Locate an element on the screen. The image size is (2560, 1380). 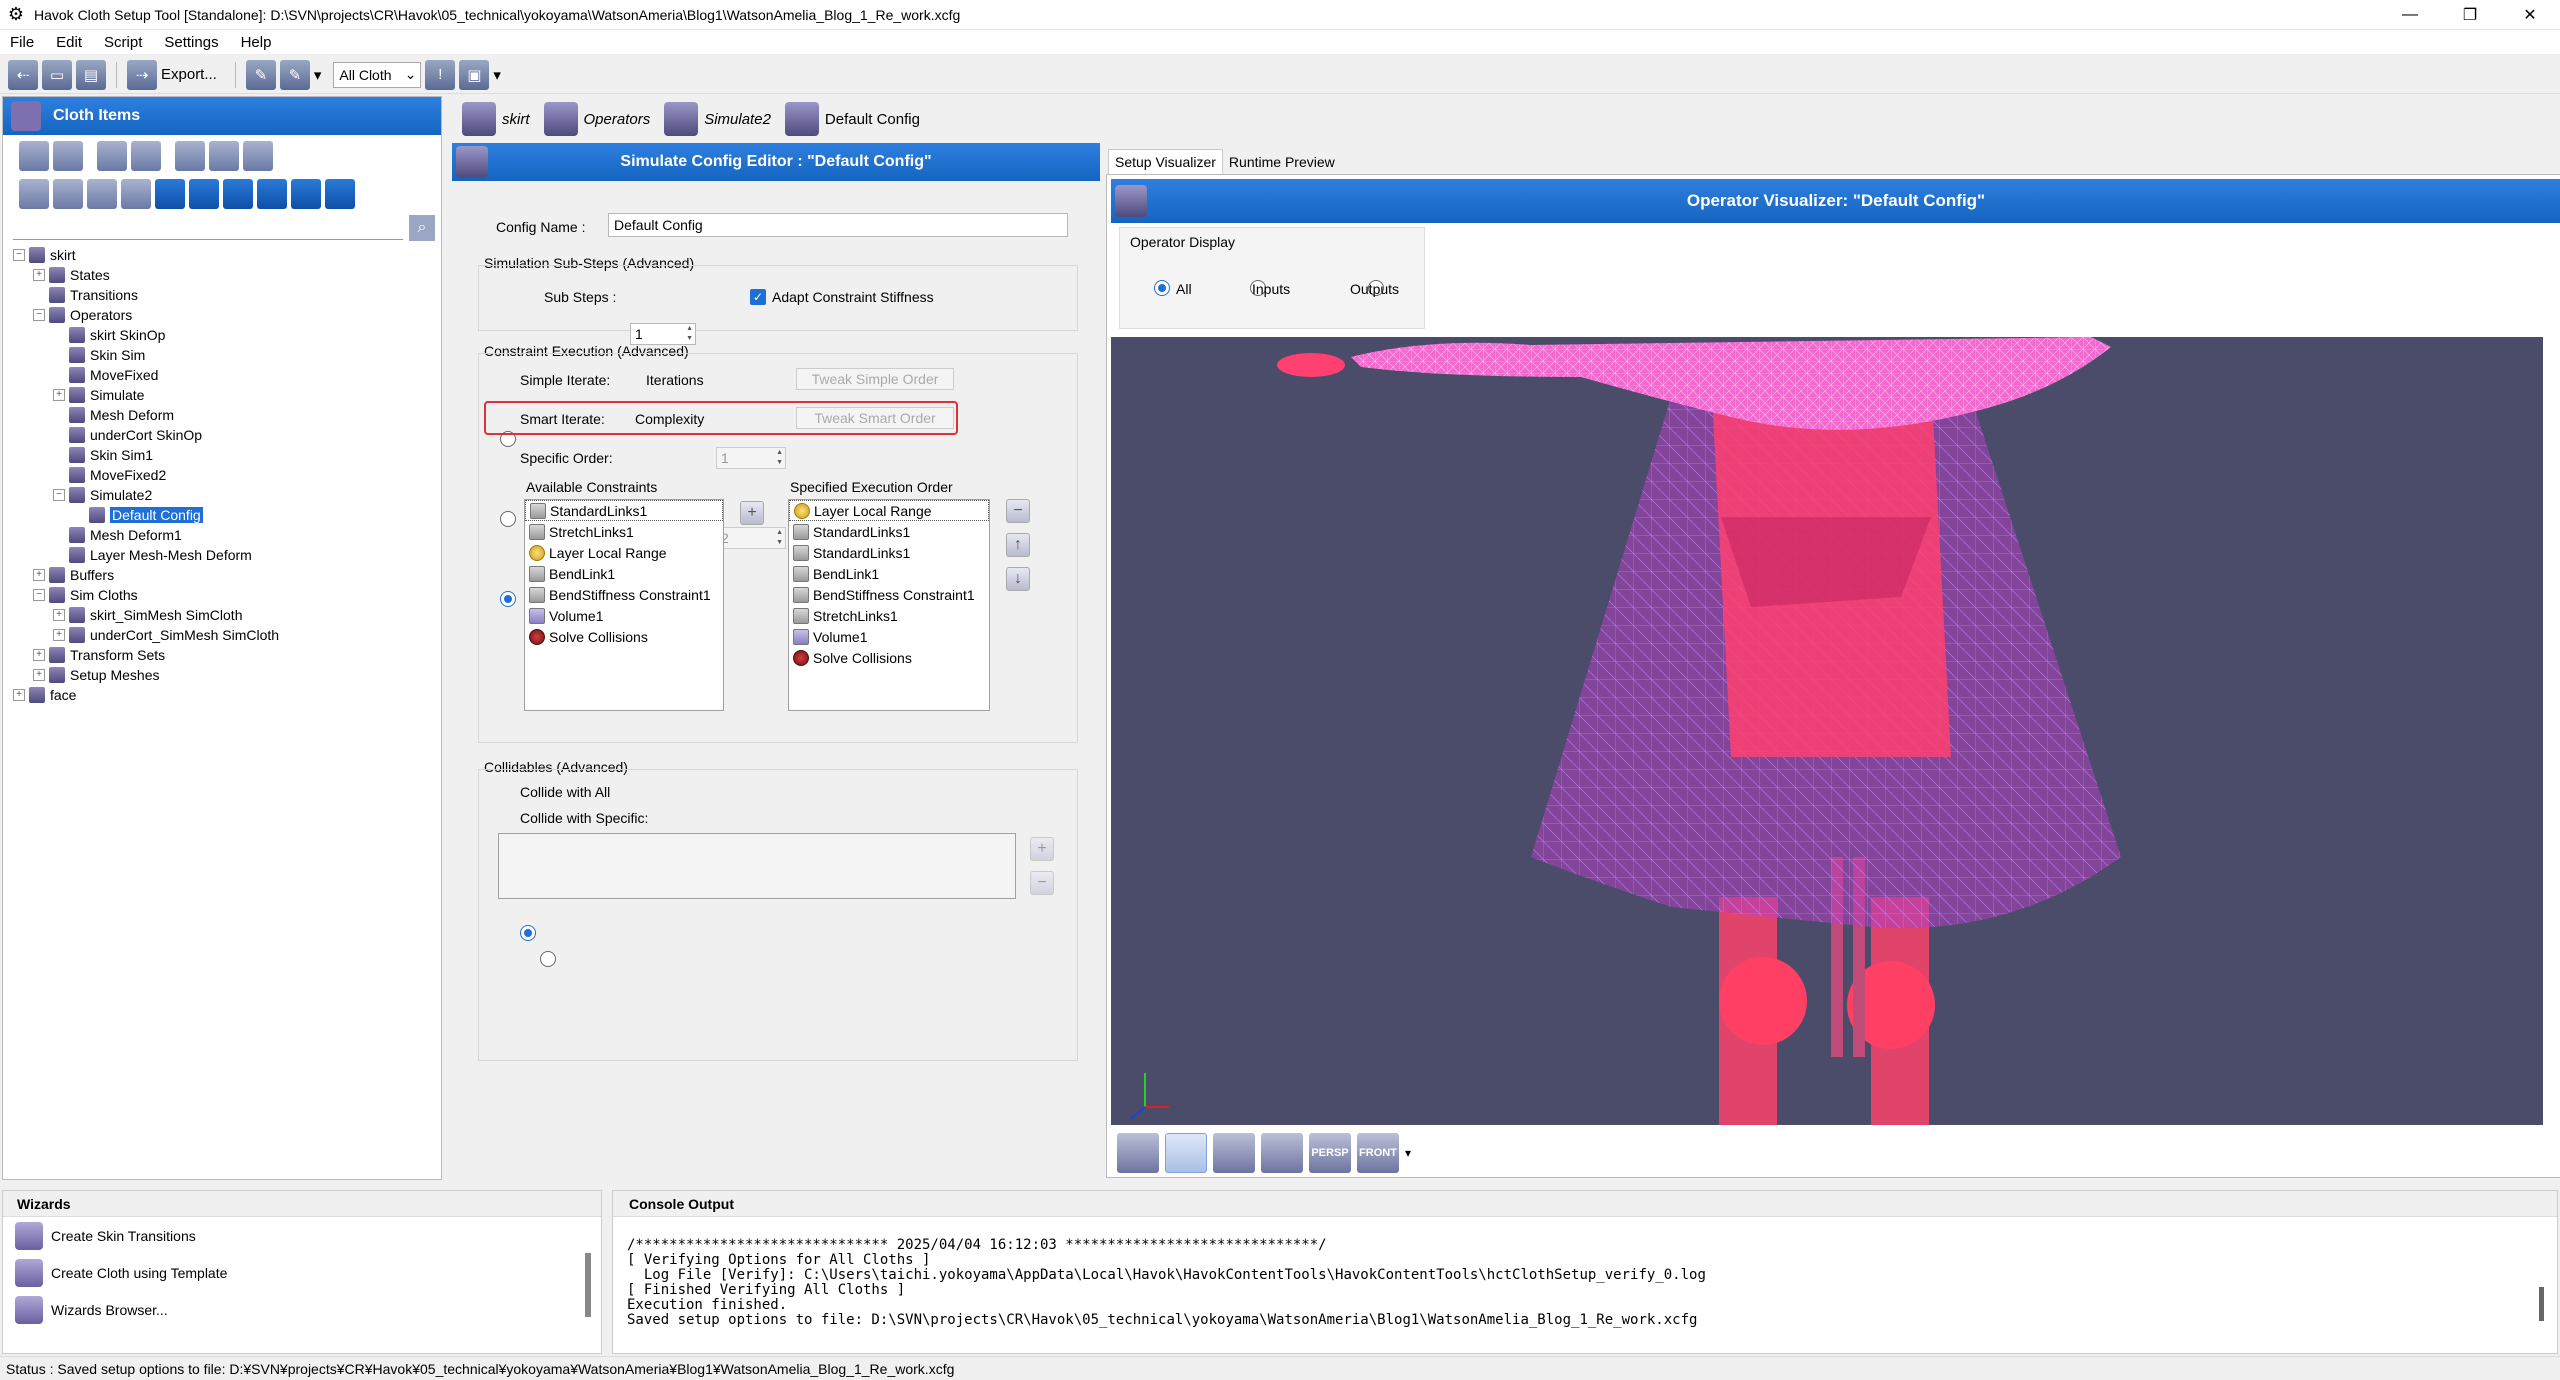
complexity-spinner: 2 is located at coordinates (751, 538).